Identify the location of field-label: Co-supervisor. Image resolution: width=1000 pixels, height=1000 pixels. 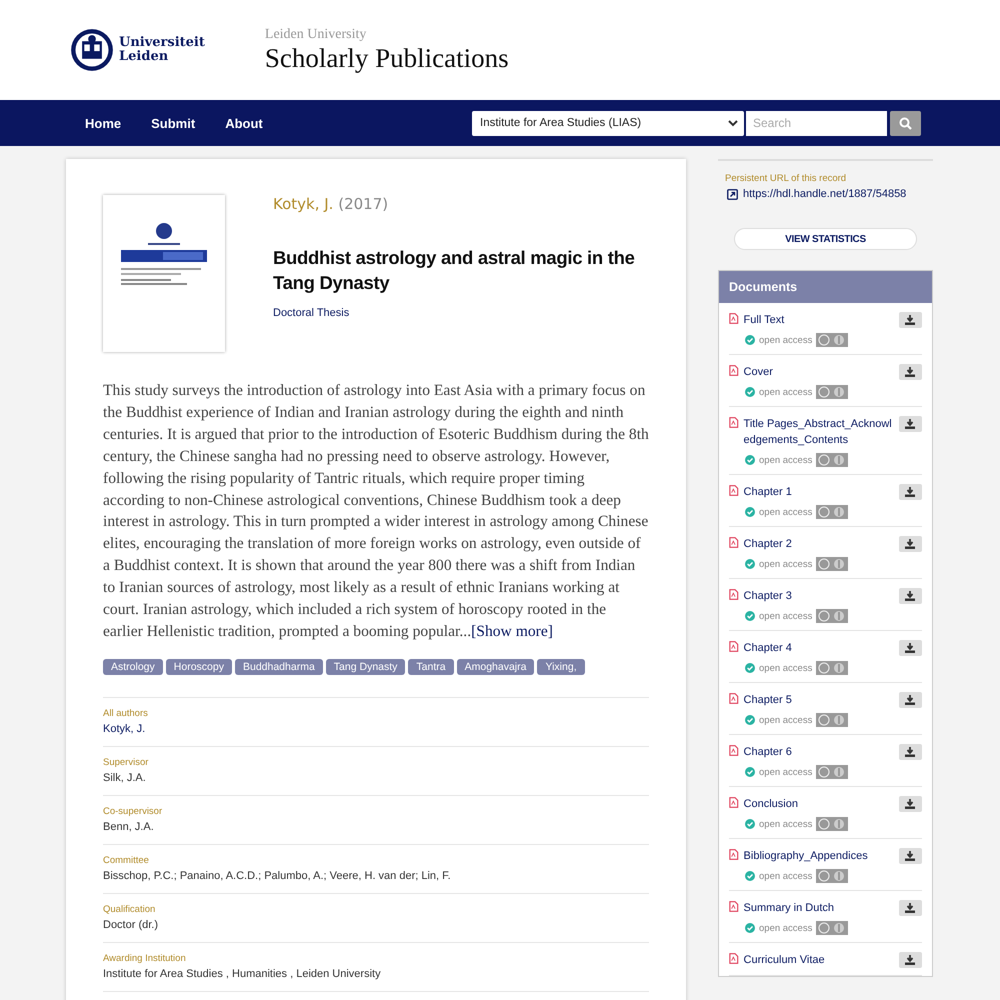
(133, 811).